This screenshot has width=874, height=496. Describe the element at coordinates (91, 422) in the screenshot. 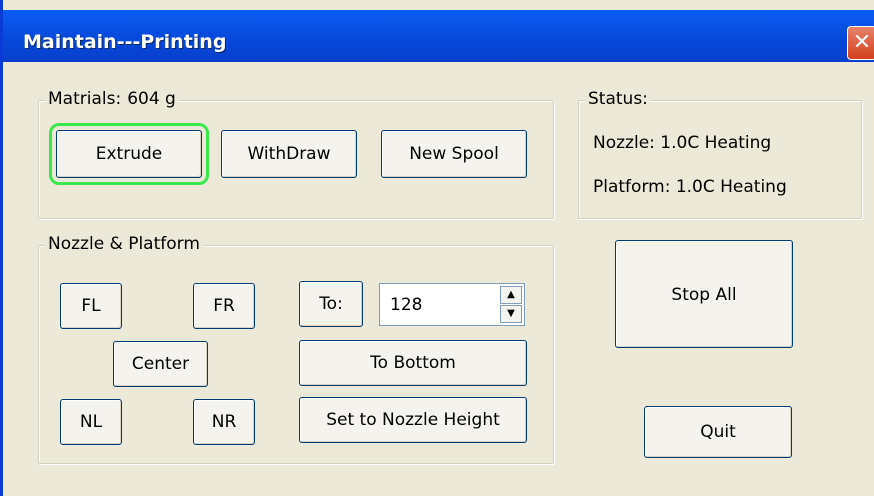

I see `nl-button: NL` at that location.